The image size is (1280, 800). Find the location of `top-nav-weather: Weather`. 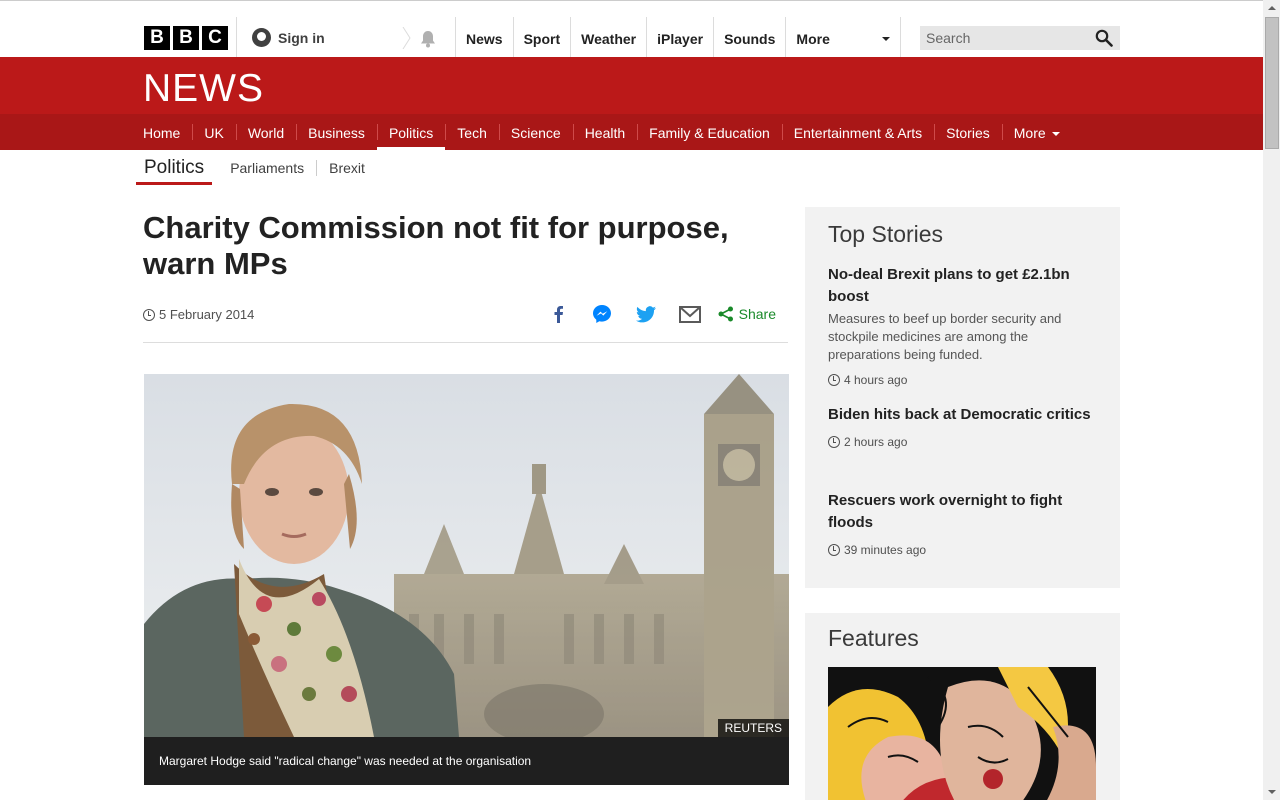

top-nav-weather: Weather is located at coordinates (608, 37).